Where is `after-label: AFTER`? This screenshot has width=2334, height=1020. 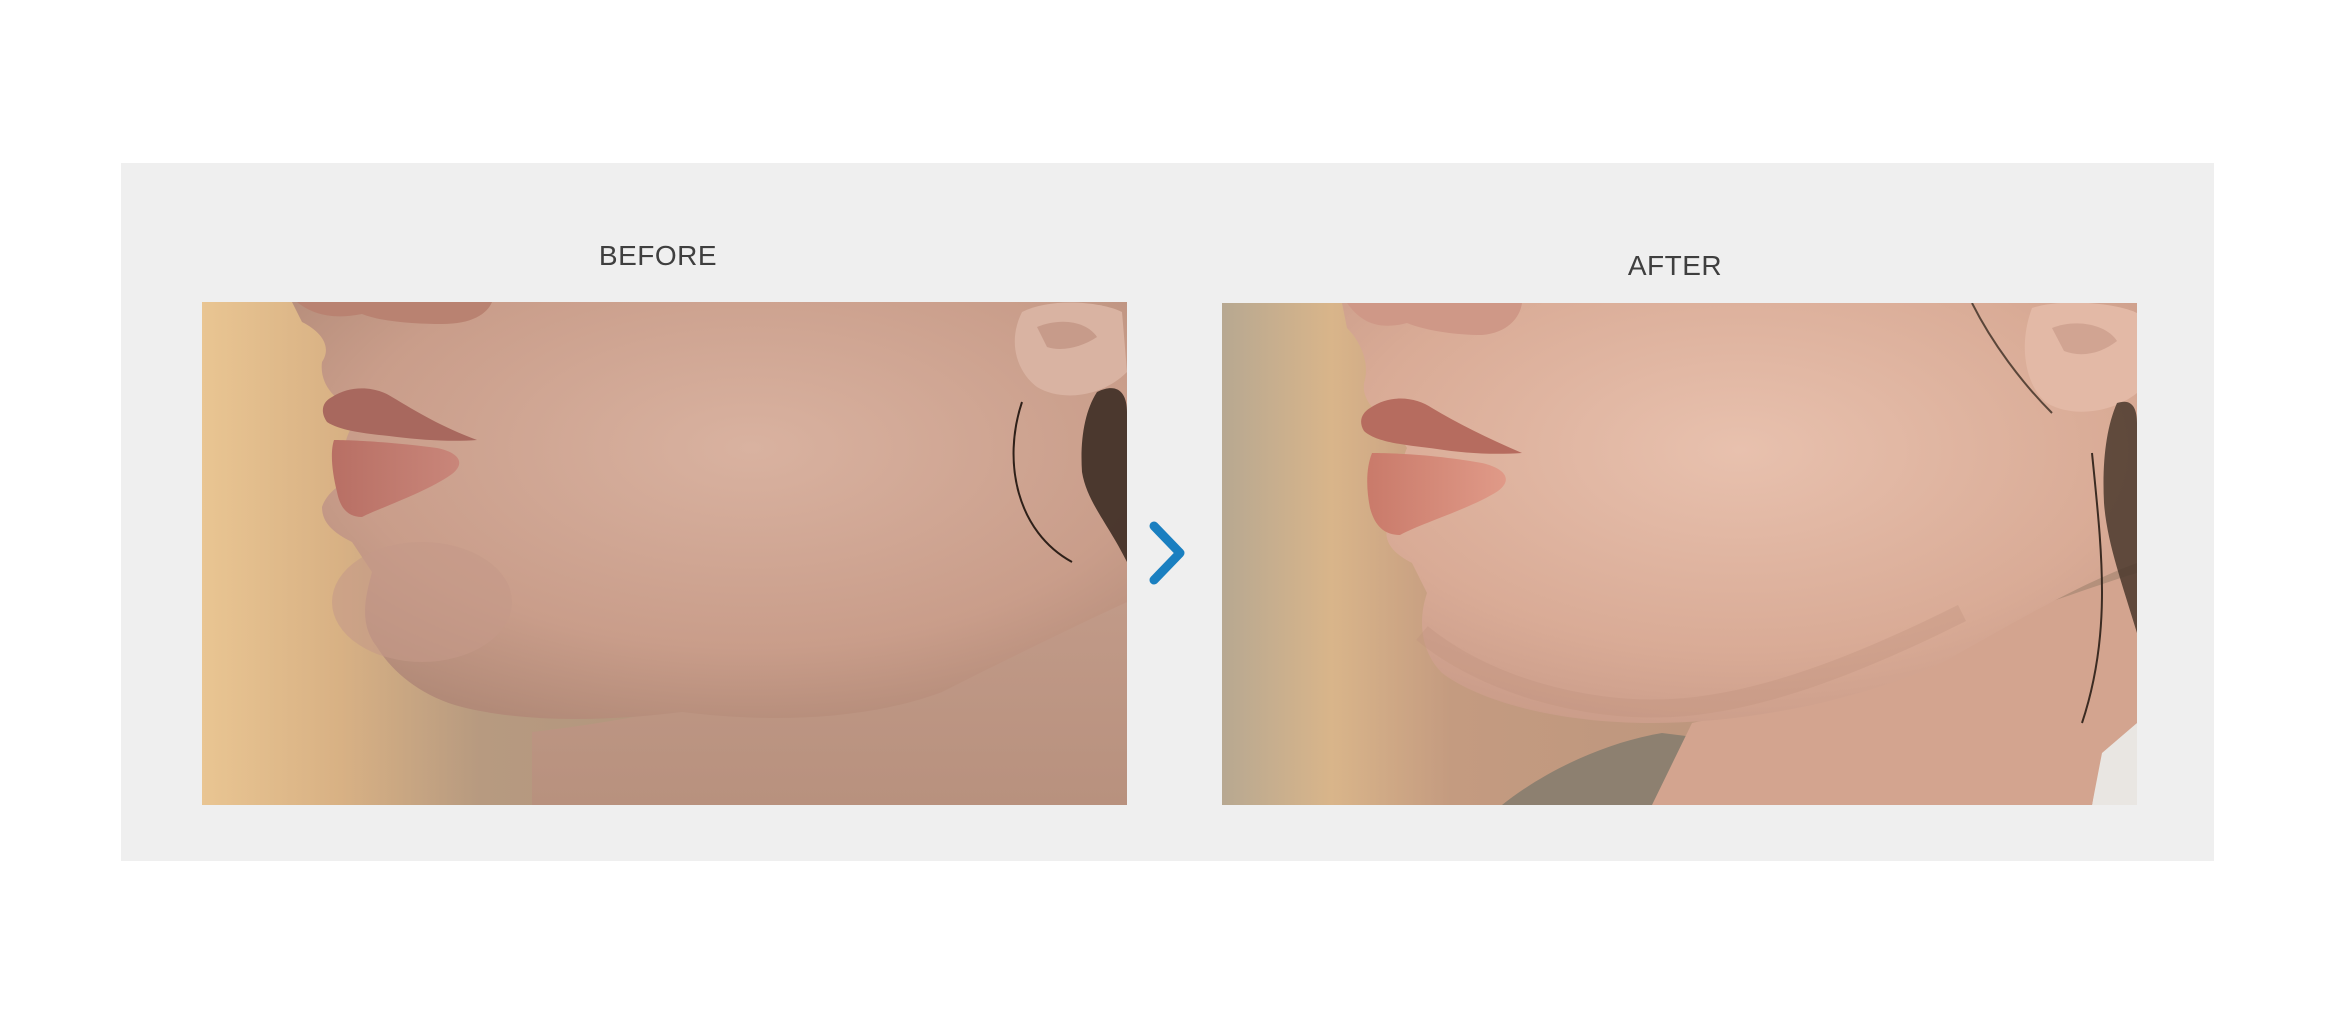
after-label: AFTER is located at coordinates (1675, 265).